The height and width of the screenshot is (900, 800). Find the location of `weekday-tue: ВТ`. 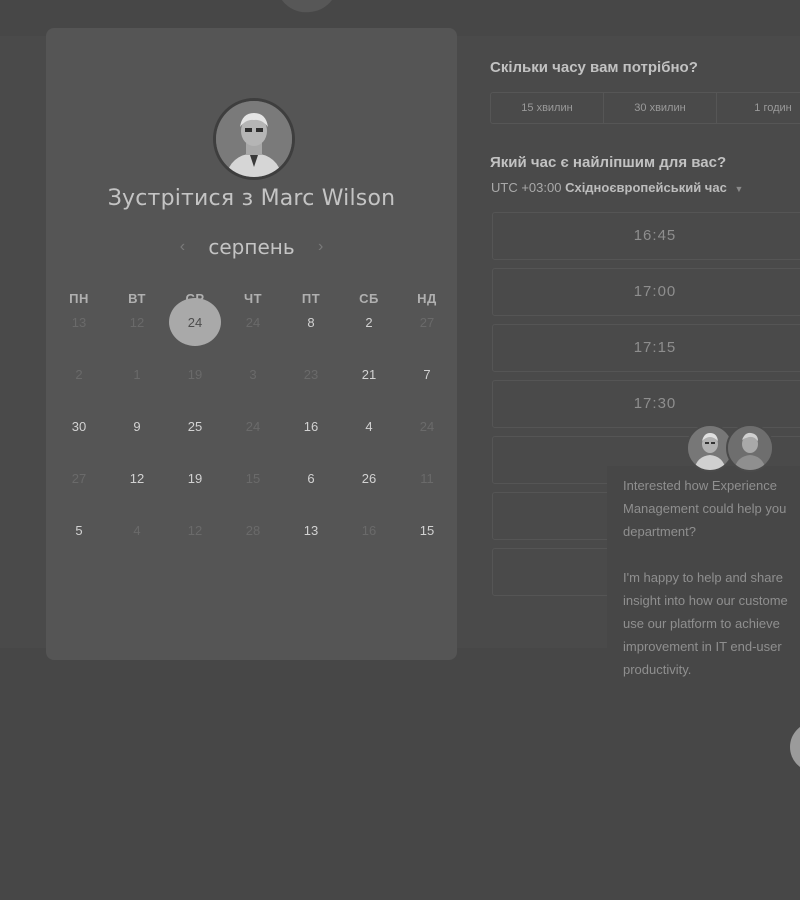

weekday-tue: ВТ is located at coordinates (137, 298).